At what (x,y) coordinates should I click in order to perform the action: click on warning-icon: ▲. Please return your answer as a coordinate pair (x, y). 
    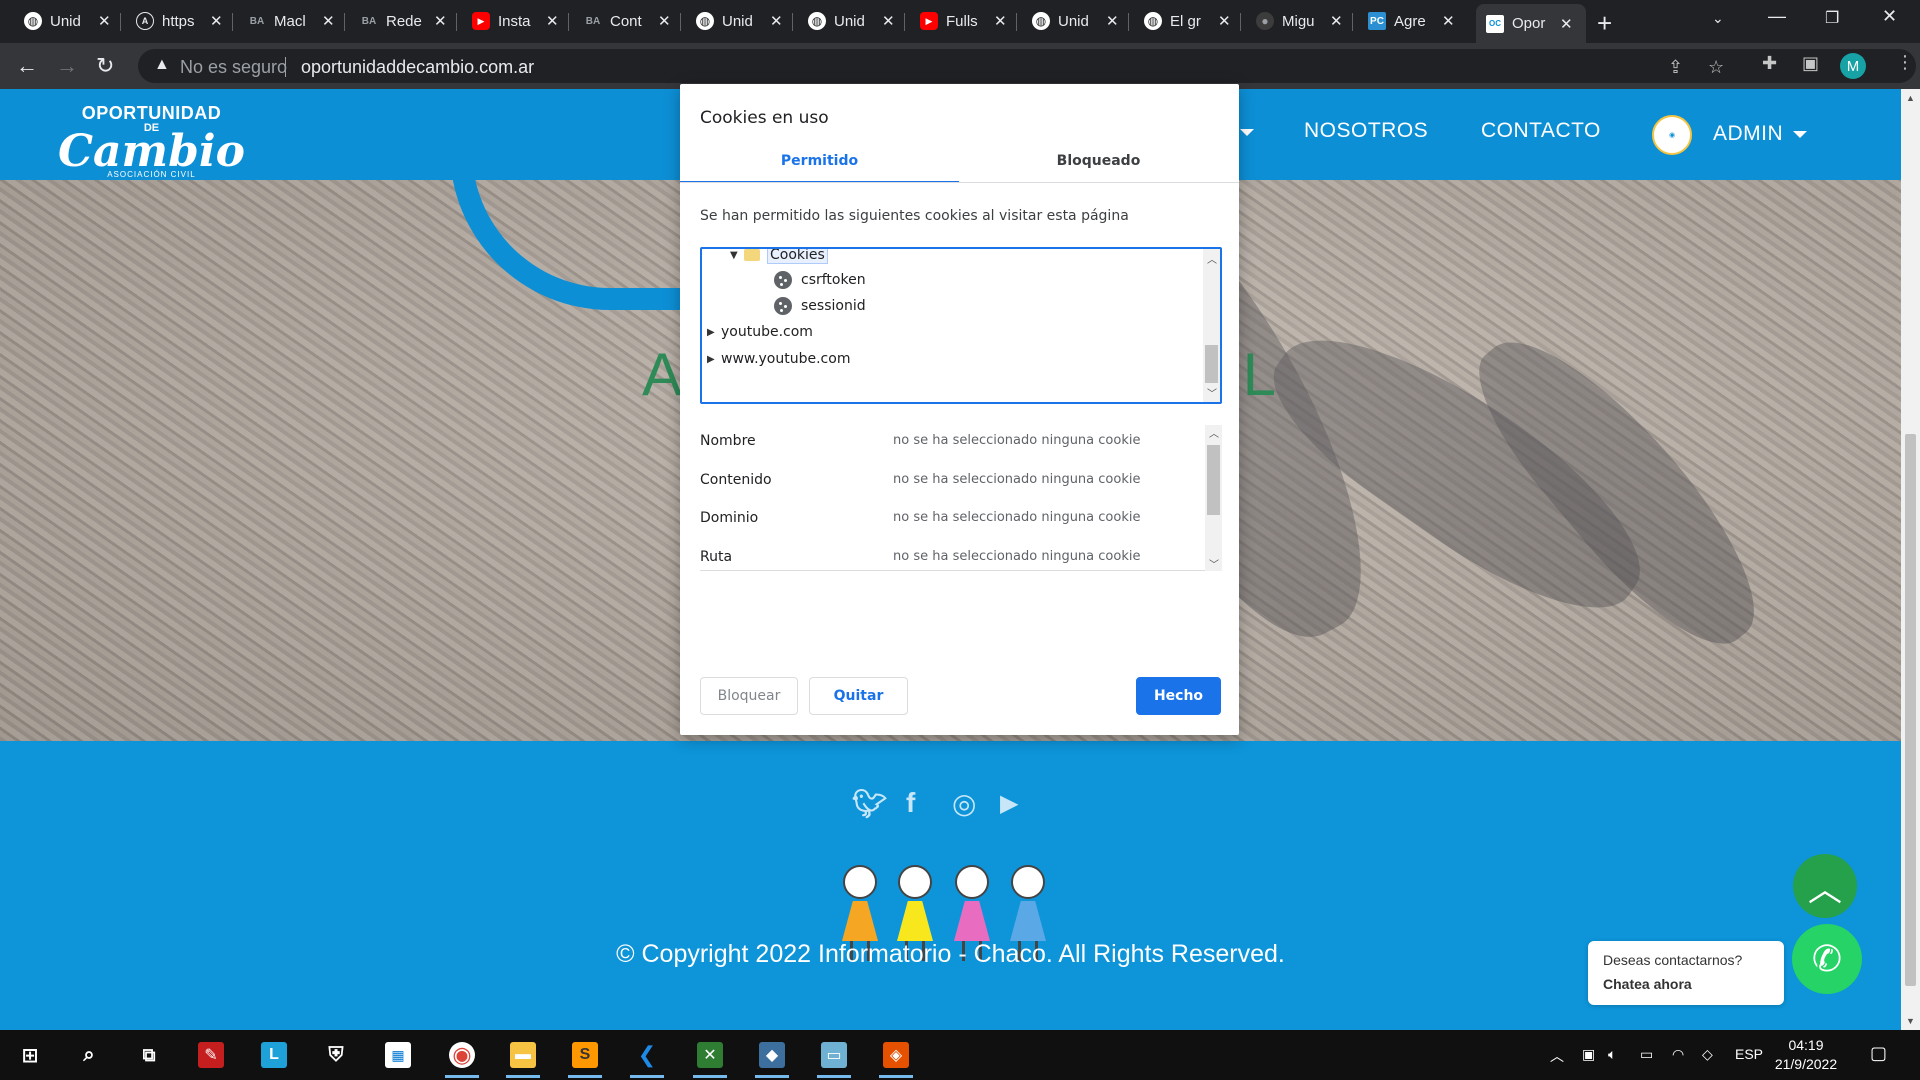
    Looking at the image, I should click on (162, 65).